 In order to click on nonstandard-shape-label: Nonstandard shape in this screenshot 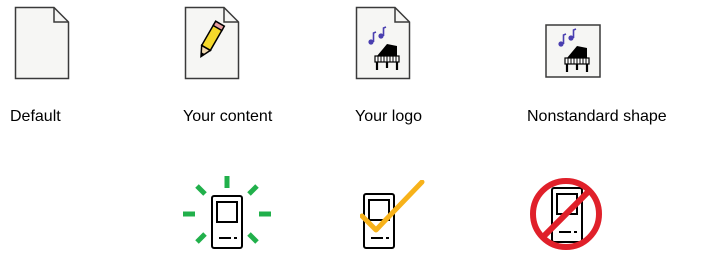, I will do `click(597, 116)`.